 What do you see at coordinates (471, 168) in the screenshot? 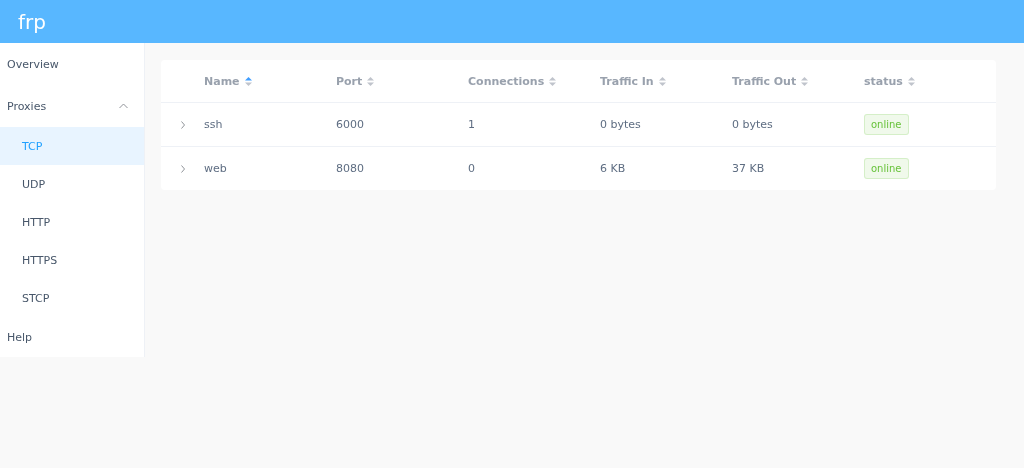
I see `table-cell: 0` at bounding box center [471, 168].